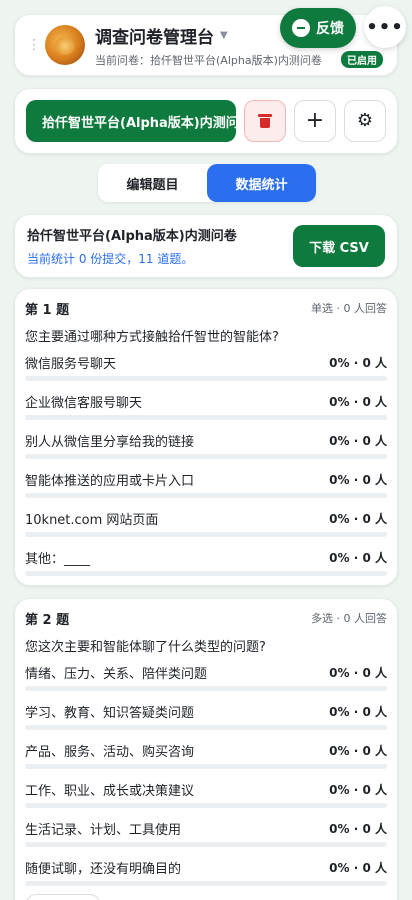  I want to click on delete-button, so click(265, 121).